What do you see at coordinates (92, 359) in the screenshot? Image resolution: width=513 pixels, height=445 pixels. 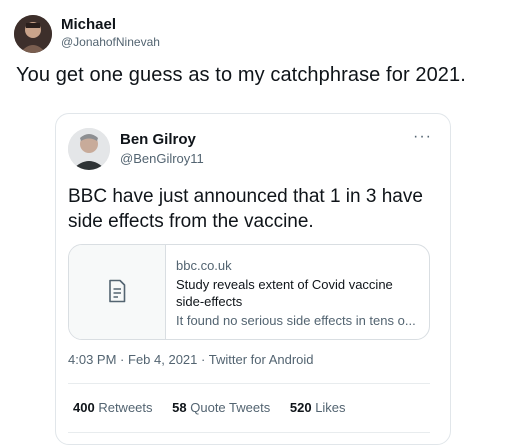 I see `tweet-time: 4:03 PM` at bounding box center [92, 359].